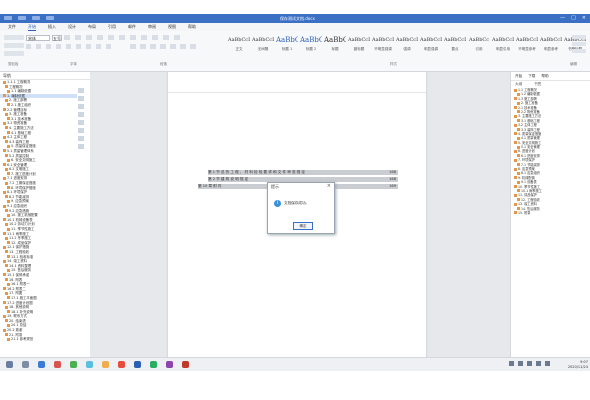 The image size is (590, 400). Describe the element at coordinates (8, 18) in the screenshot. I see `save-icon` at that location.